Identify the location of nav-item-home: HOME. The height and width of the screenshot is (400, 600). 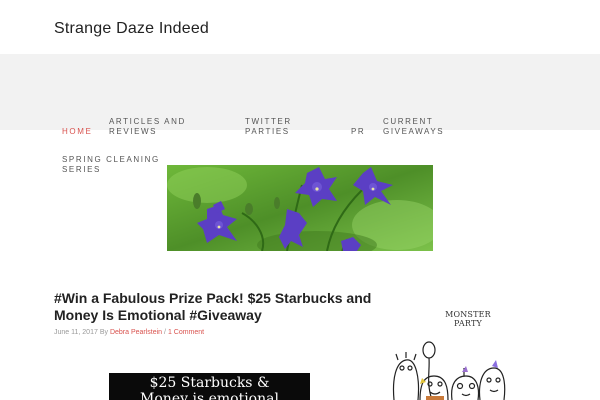
(77, 132).